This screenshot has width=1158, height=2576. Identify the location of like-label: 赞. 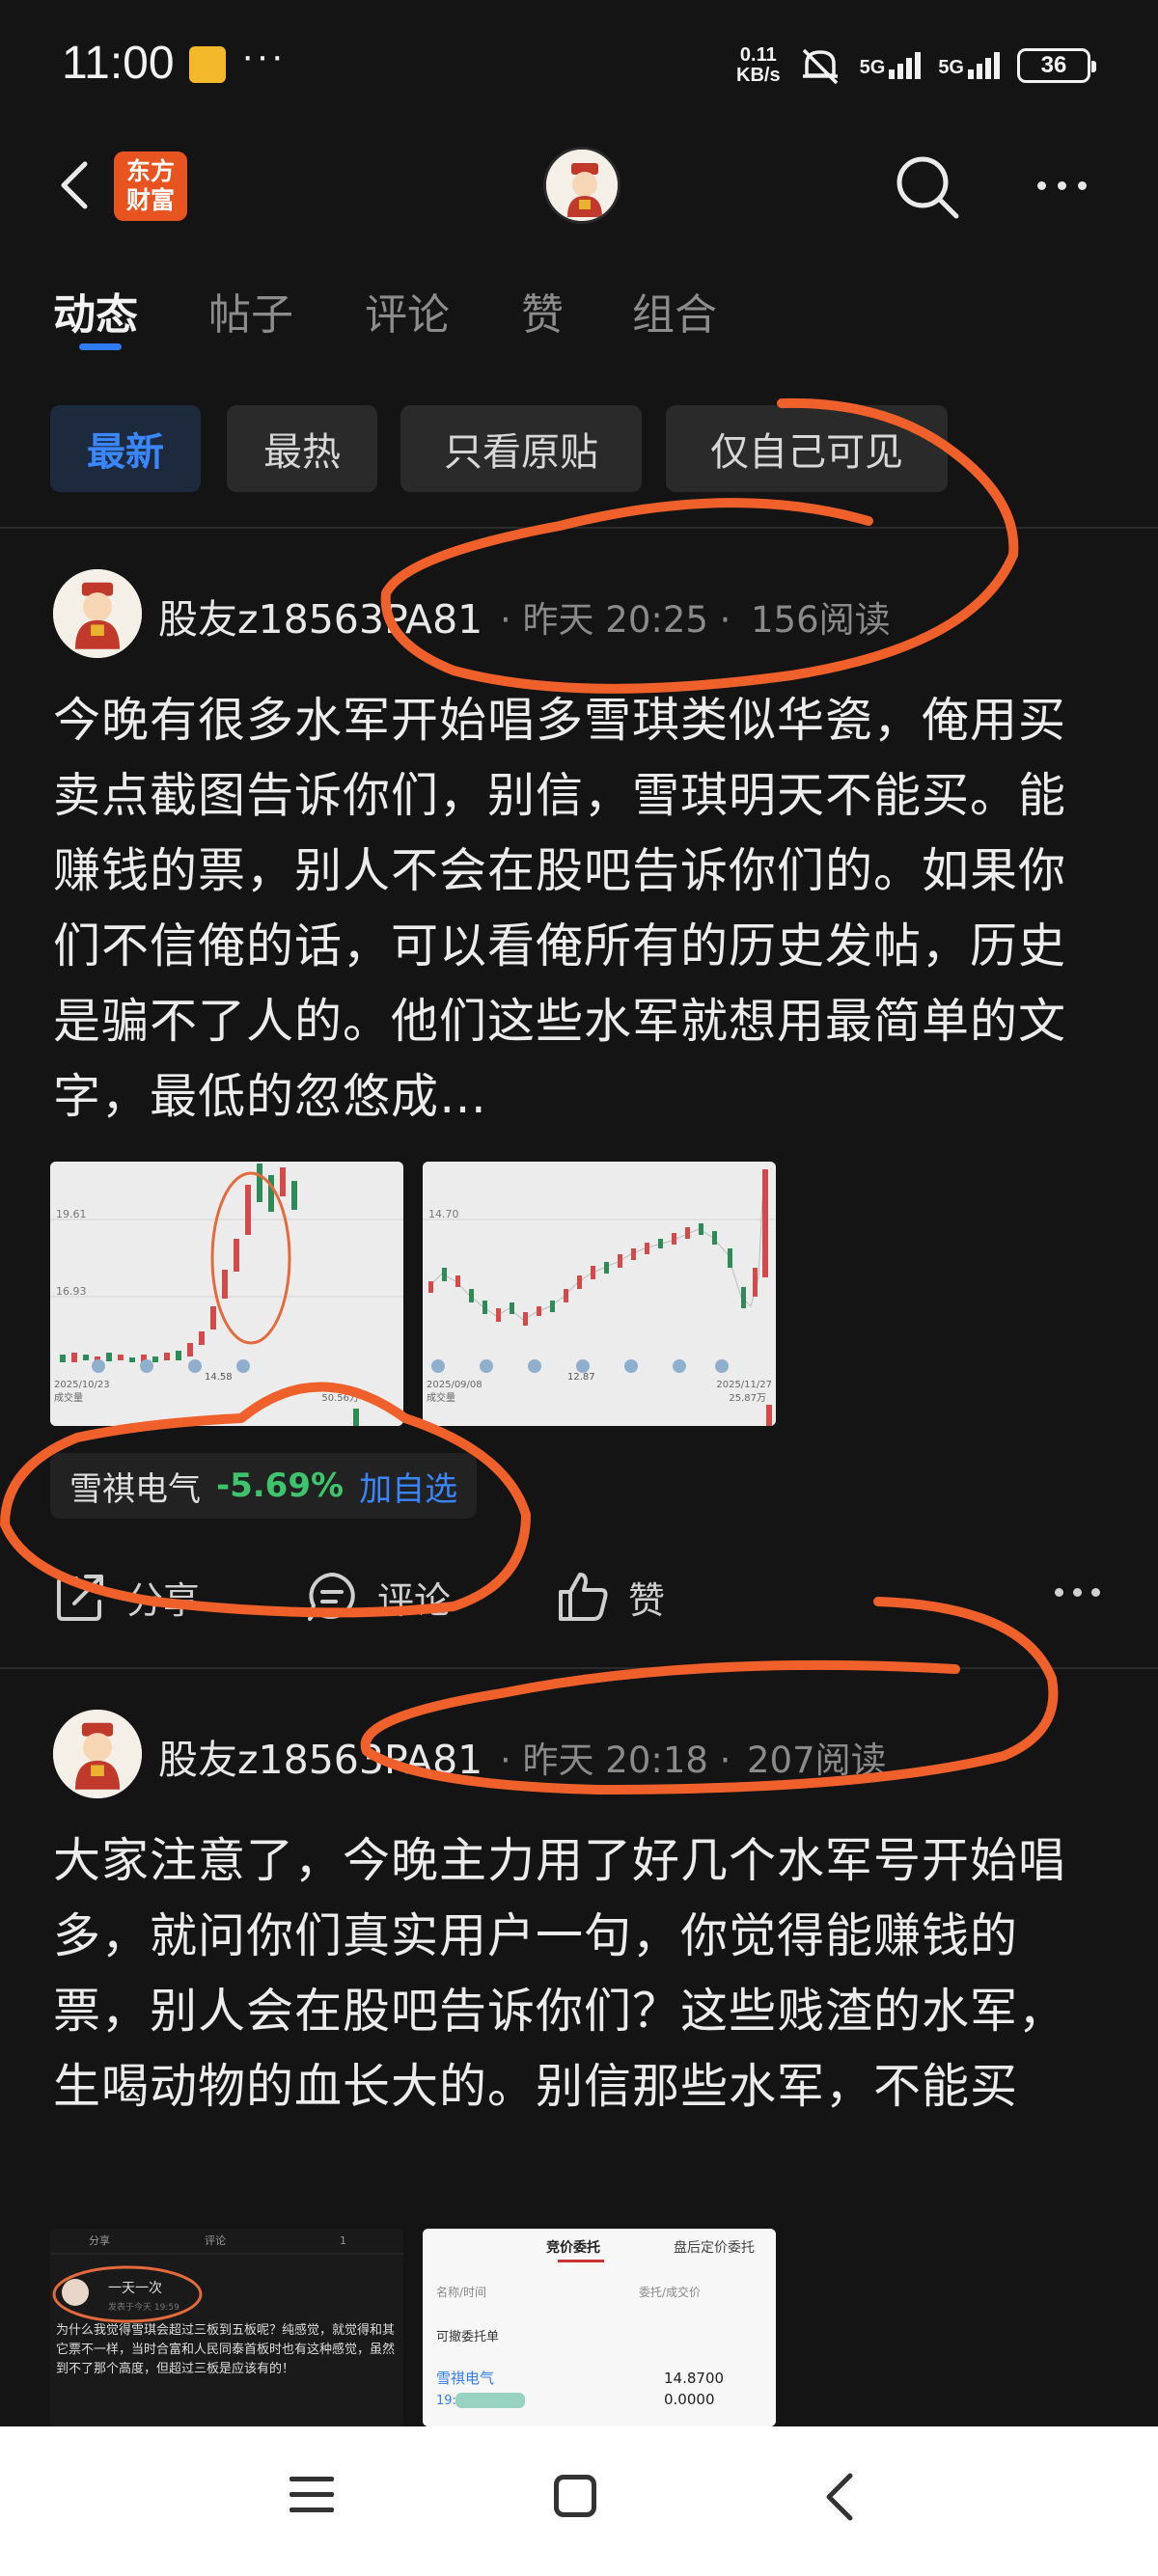
(647, 1600).